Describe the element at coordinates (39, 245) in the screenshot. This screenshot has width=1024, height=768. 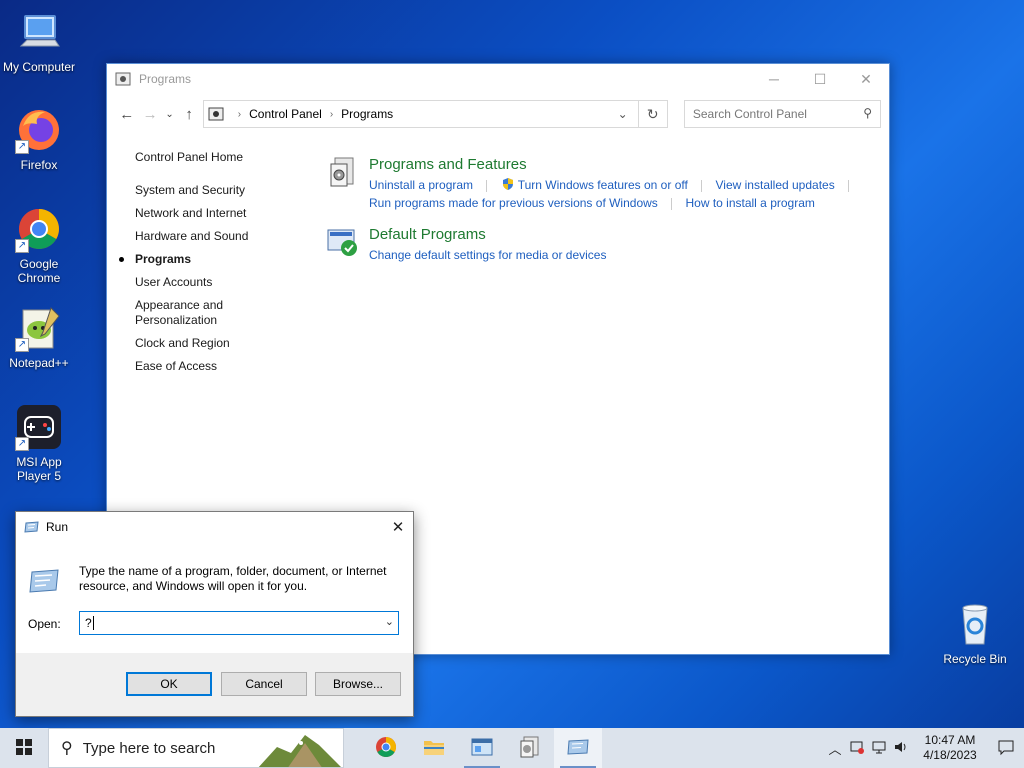
I see `desktop-icon-chrome: ↗ Google Chrome` at that location.